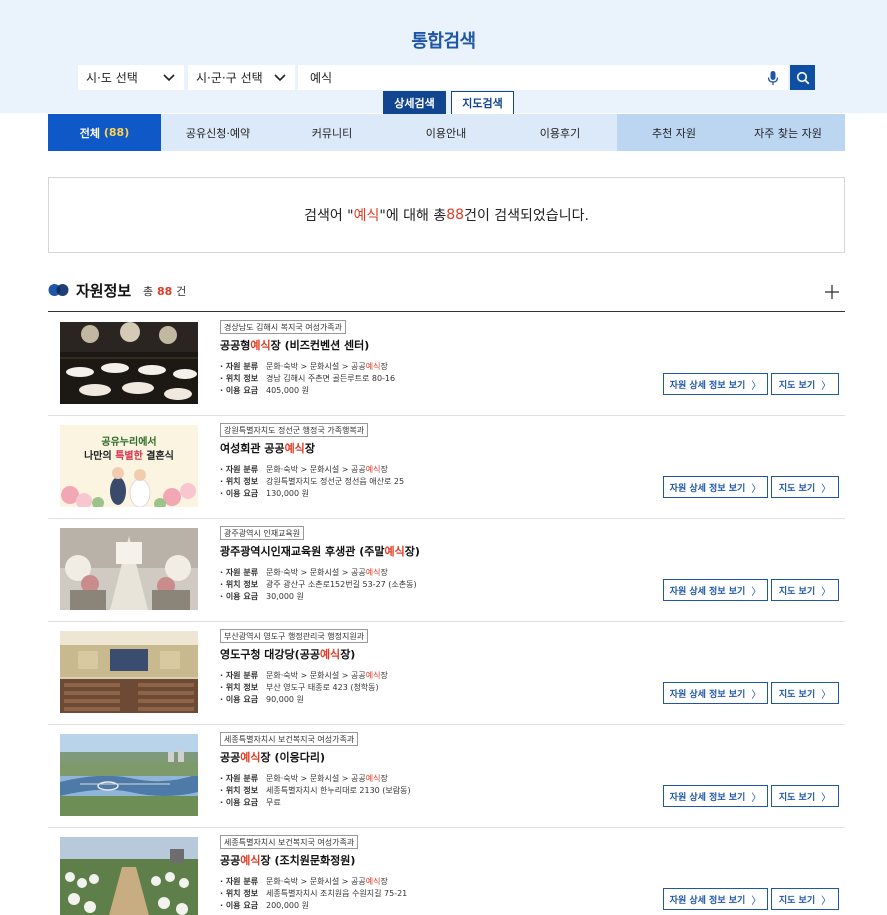 The height and width of the screenshot is (915, 887). What do you see at coordinates (262, 596) in the screenshot?
I see `resource-fee: · 이용 요금 30,000 원` at bounding box center [262, 596].